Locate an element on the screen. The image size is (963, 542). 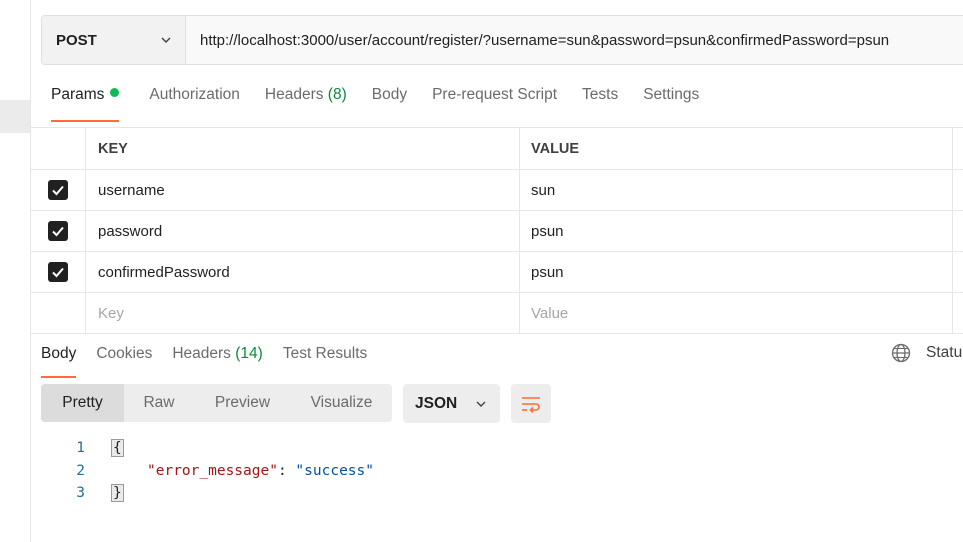
line-number: 2 is located at coordinates (80, 470).